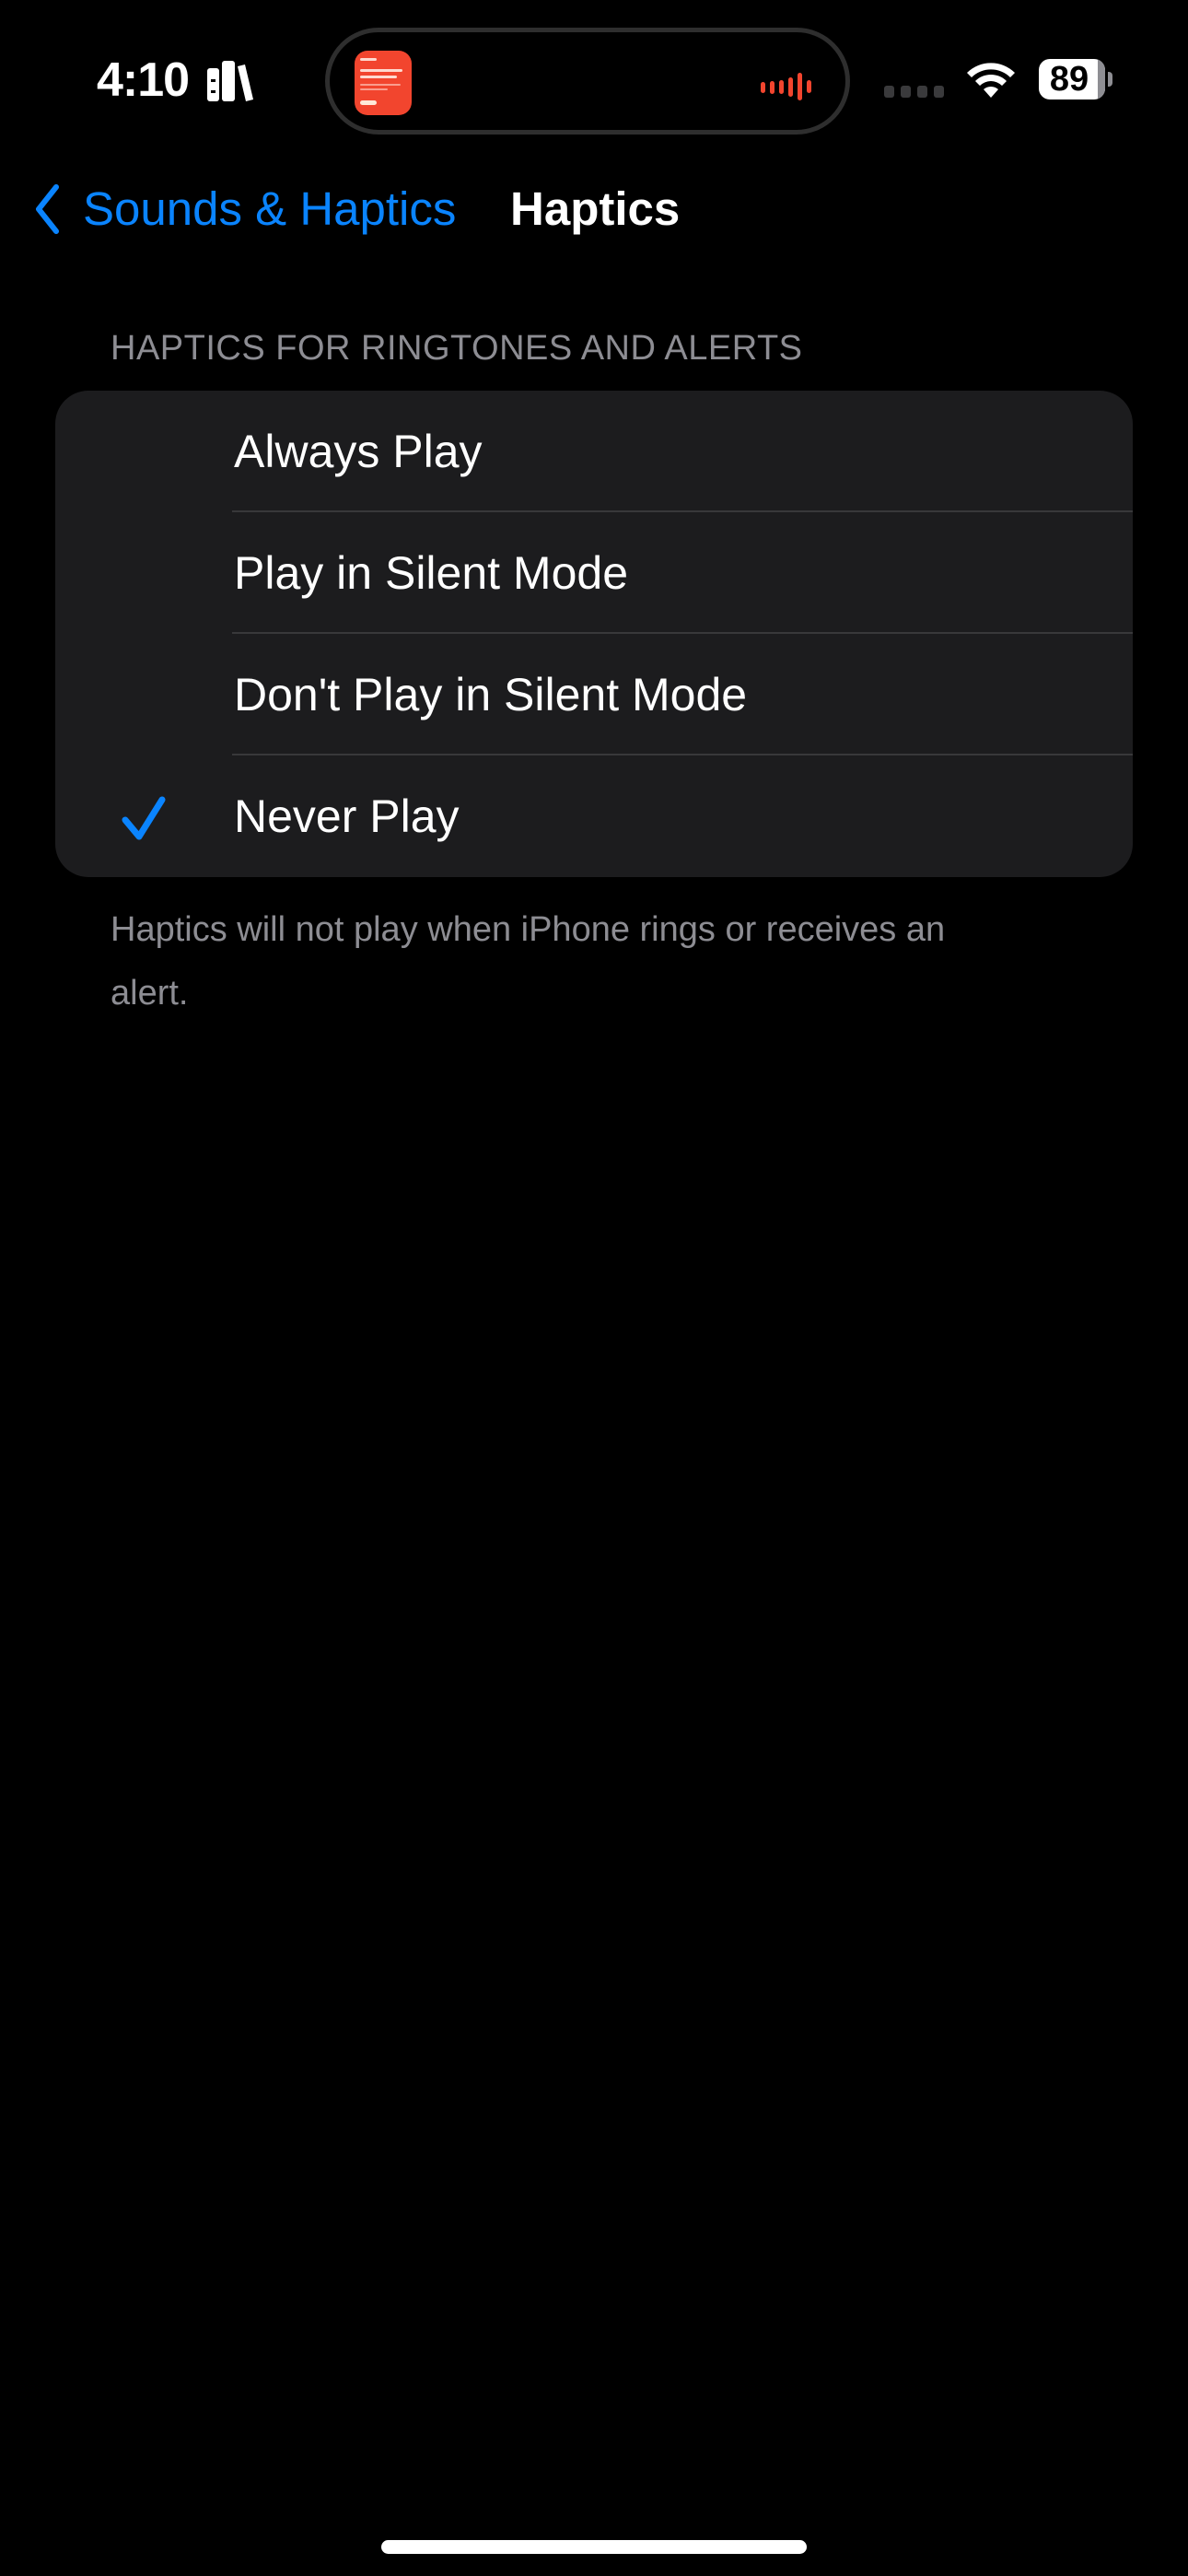 The height and width of the screenshot is (2576, 1188). What do you see at coordinates (594, 2547) in the screenshot?
I see `home-indicator` at bounding box center [594, 2547].